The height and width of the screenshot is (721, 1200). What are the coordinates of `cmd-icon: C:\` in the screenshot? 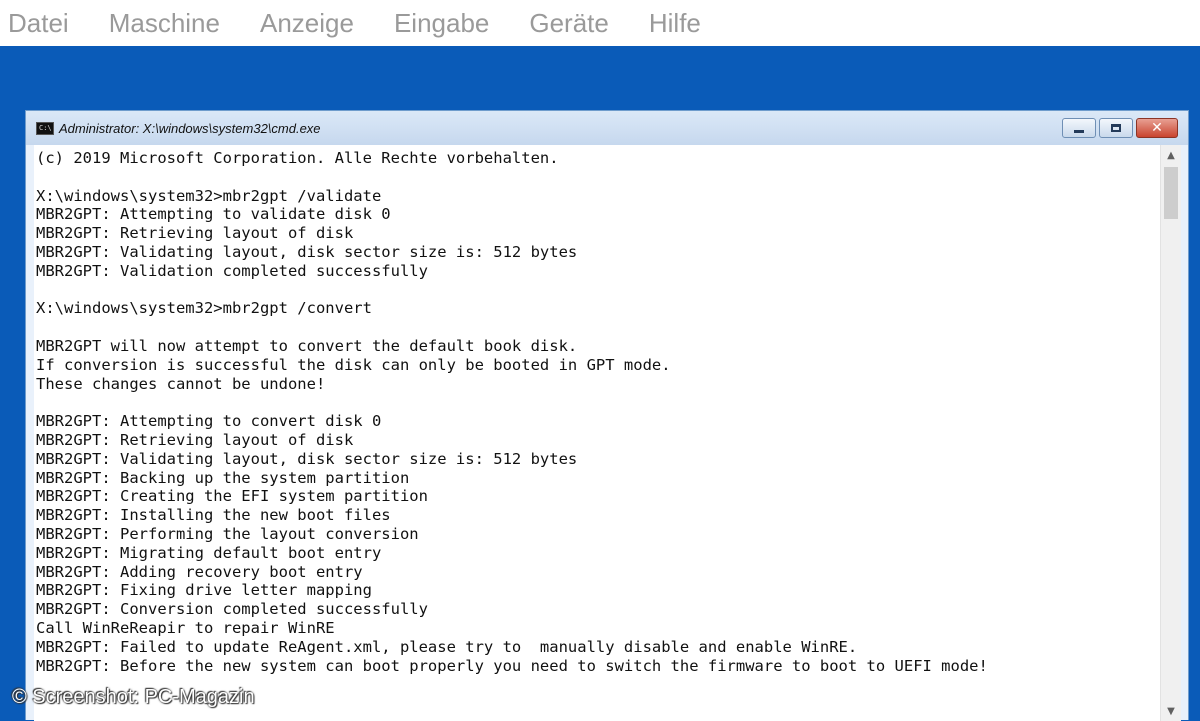 It's located at (45, 128).